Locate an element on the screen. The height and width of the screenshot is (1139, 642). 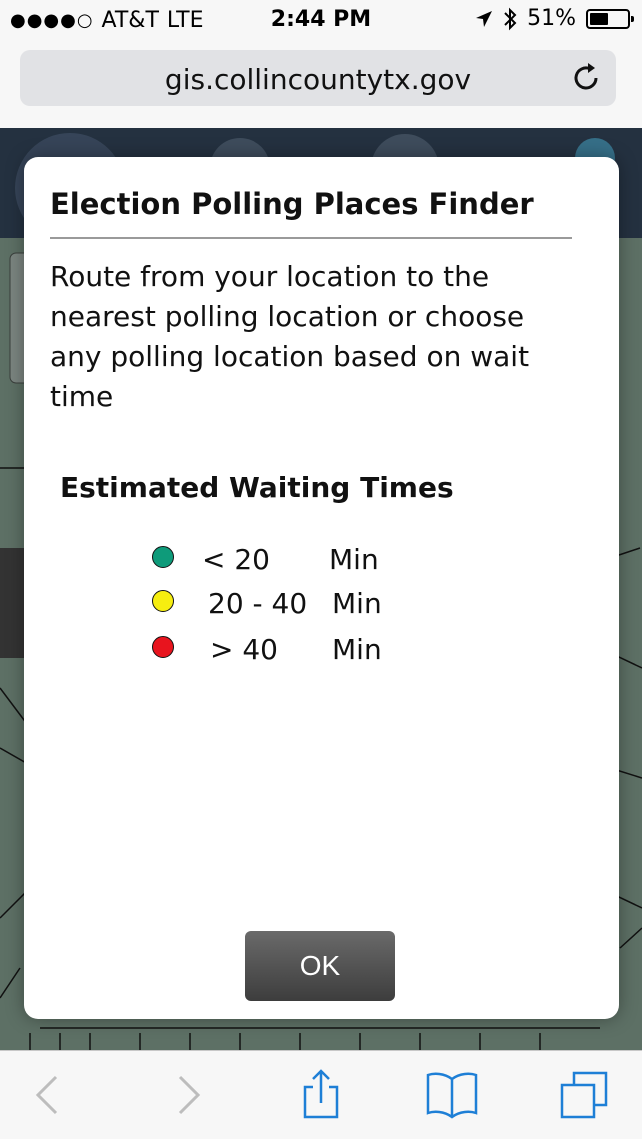
green-dot-icon is located at coordinates (163, 557).